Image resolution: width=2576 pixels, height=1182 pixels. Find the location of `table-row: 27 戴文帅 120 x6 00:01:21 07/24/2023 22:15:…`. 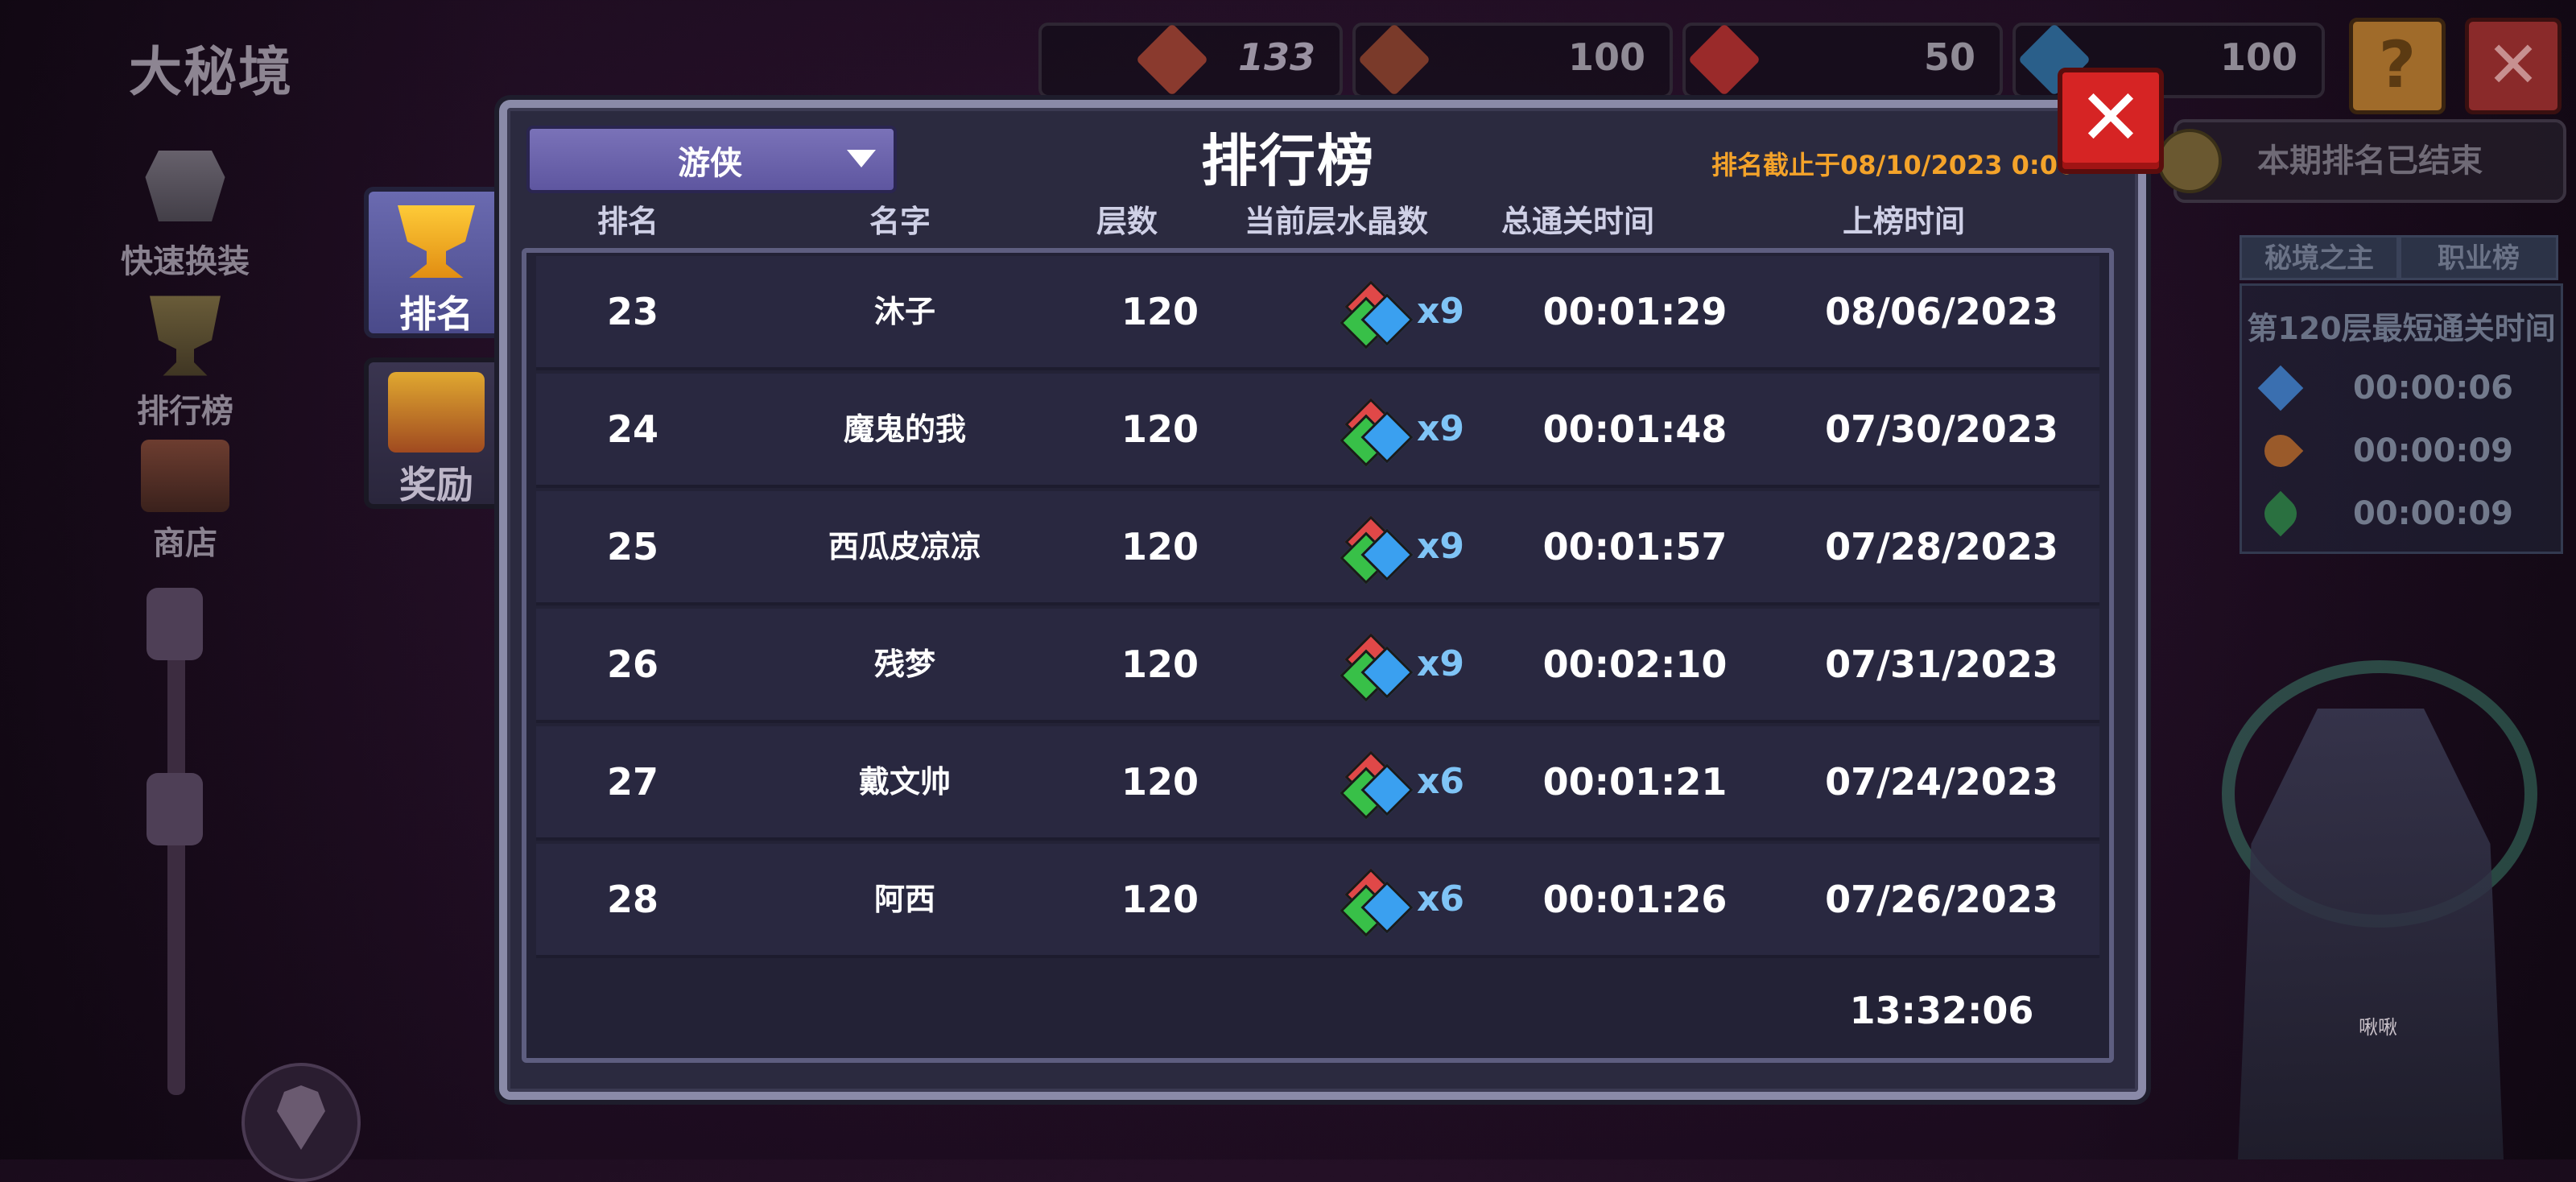

table-row: 27 戴文帅 120 x6 00:01:21 07/24/2023 22:15:… is located at coordinates (1317, 820).